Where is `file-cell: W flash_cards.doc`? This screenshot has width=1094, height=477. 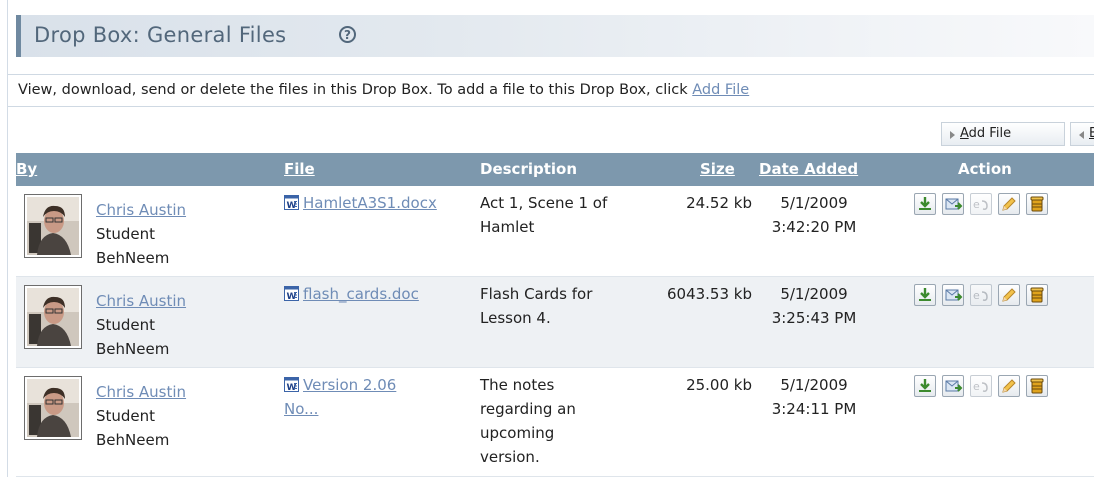
file-cell: W flash_cards.doc is located at coordinates (378, 294).